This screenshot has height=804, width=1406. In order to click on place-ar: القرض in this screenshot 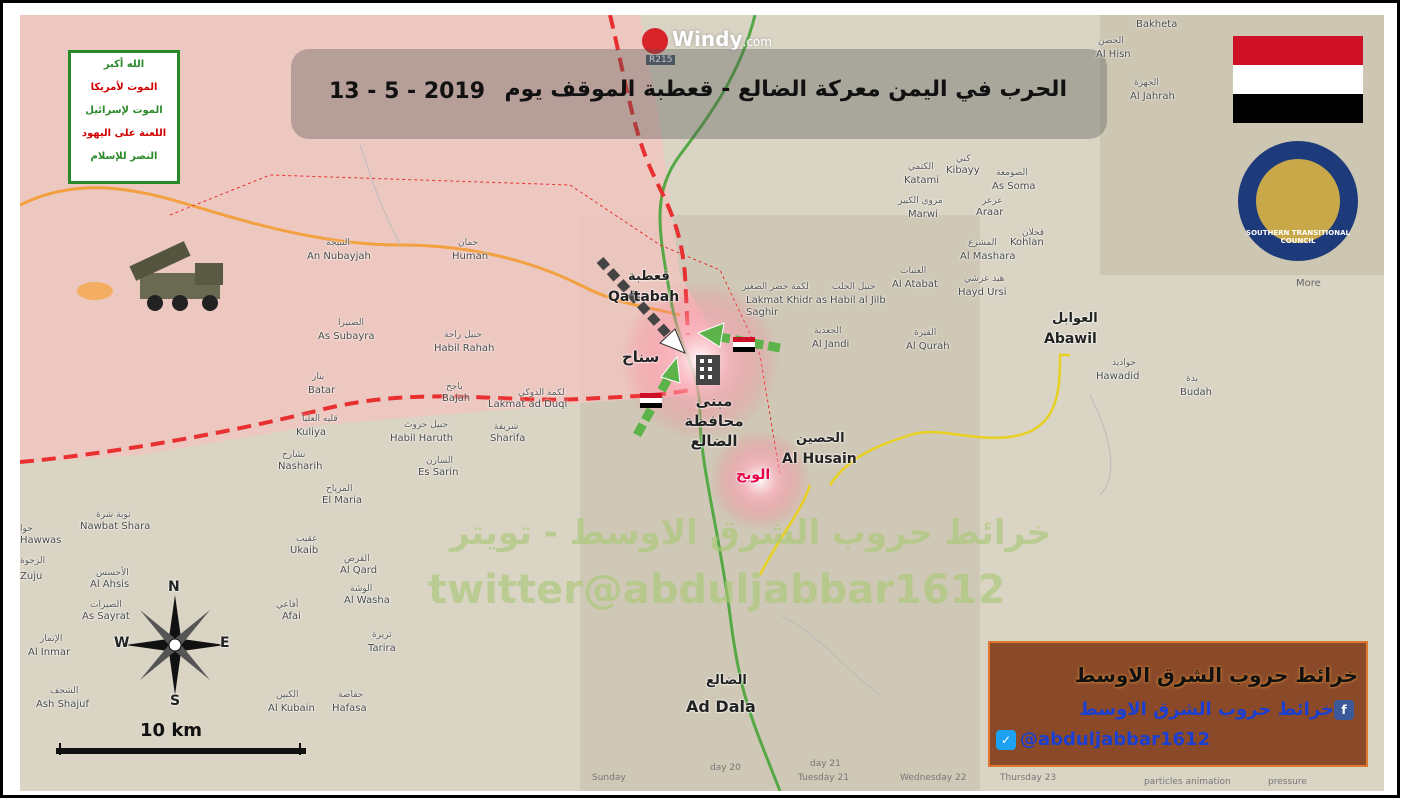, I will do `click(357, 559)`.